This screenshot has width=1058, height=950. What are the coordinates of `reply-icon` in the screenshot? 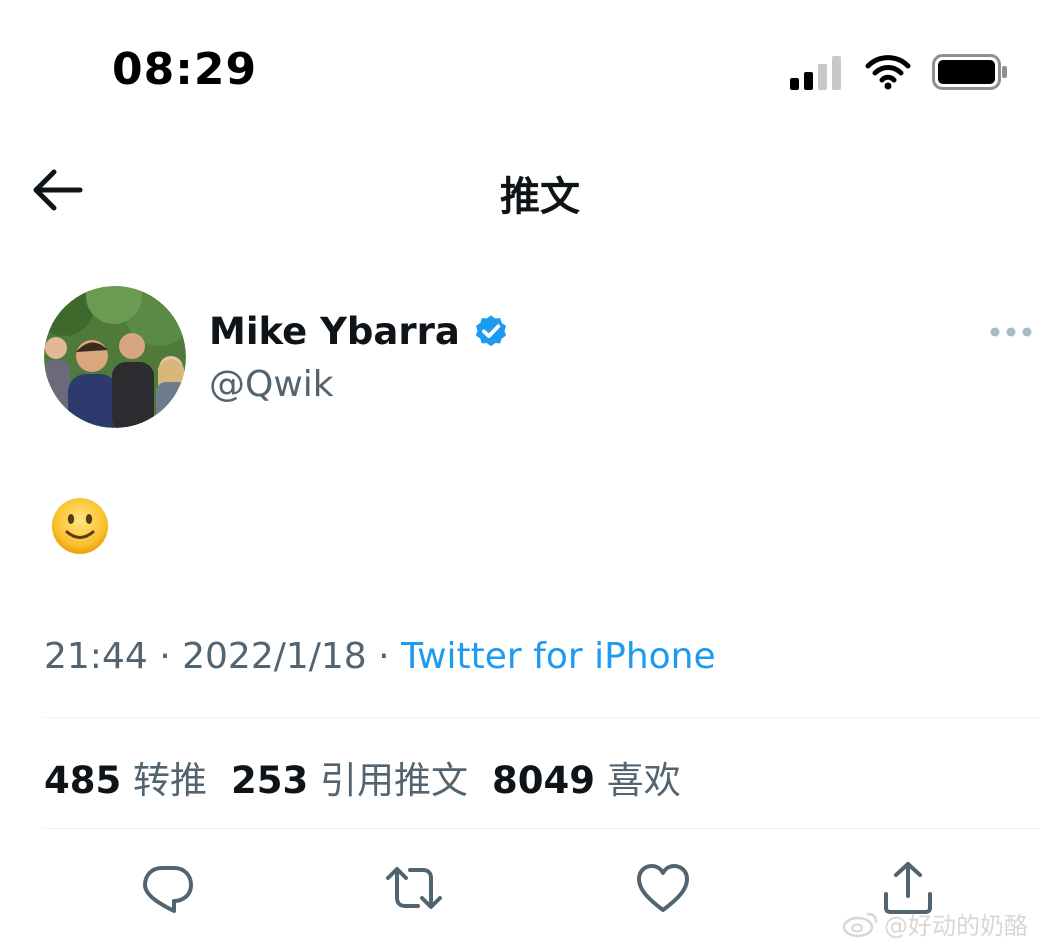 It's located at (168, 889).